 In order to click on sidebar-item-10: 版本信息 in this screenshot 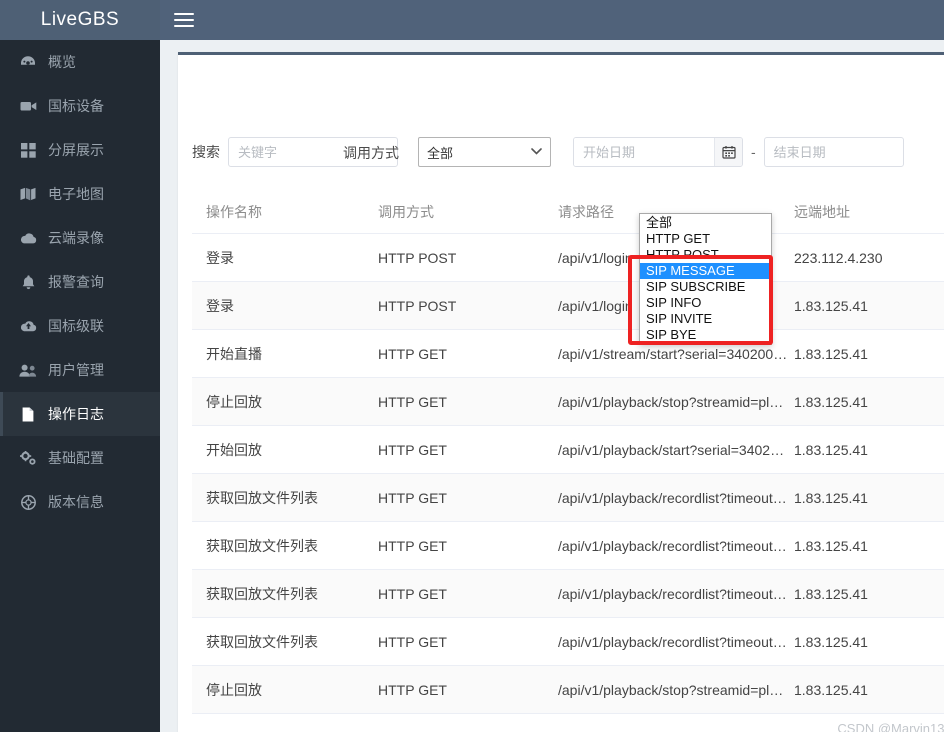, I will do `click(80, 502)`.